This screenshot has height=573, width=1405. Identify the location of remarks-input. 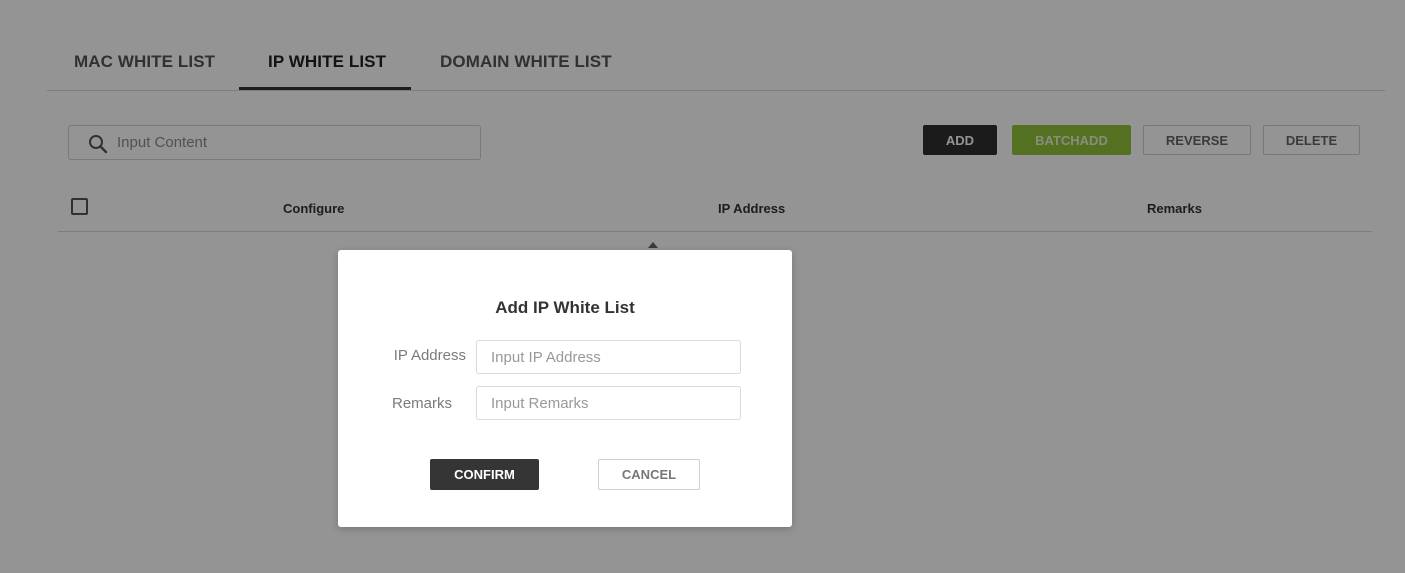
(608, 403).